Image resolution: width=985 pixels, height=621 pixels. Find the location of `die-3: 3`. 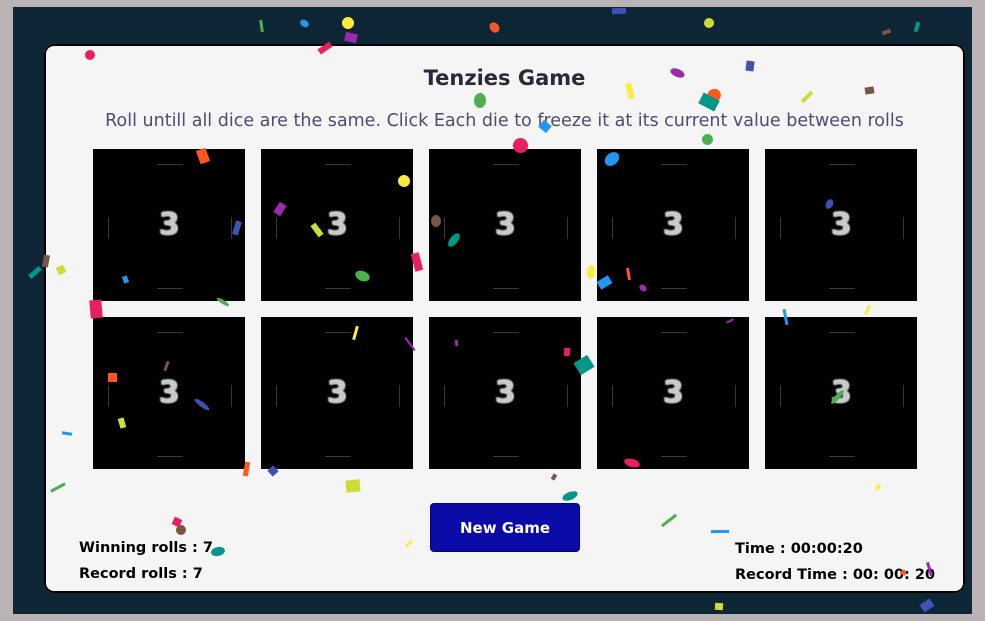

die-3: 3 is located at coordinates (505, 225).